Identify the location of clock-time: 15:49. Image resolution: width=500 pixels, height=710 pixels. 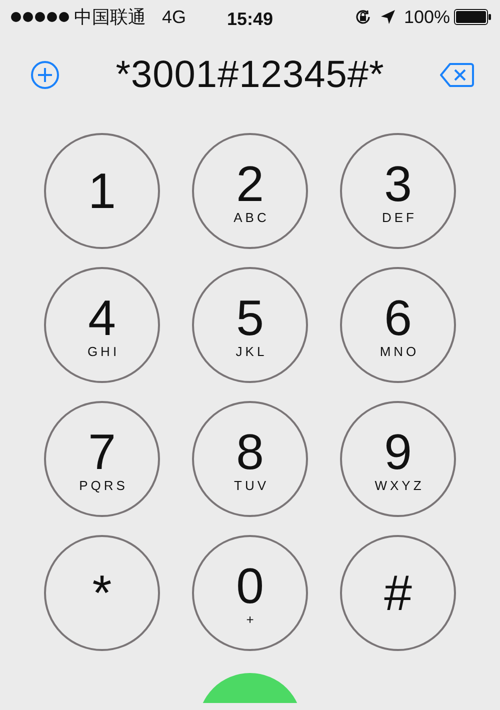
(250, 19).